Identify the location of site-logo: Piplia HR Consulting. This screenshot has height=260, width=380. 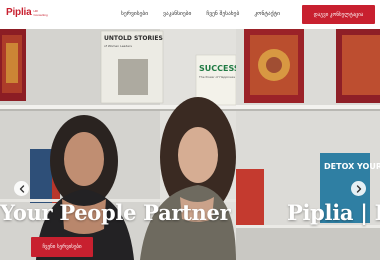
(28, 13).